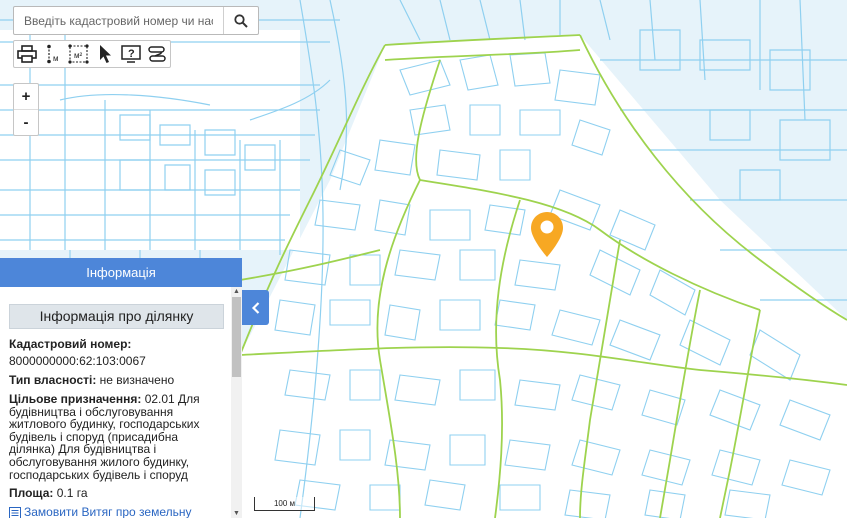 Image resolution: width=847 pixels, height=518 pixels. I want to click on order-extract-label: Замовити Витяг про земельну ділянку, so click(108, 511).